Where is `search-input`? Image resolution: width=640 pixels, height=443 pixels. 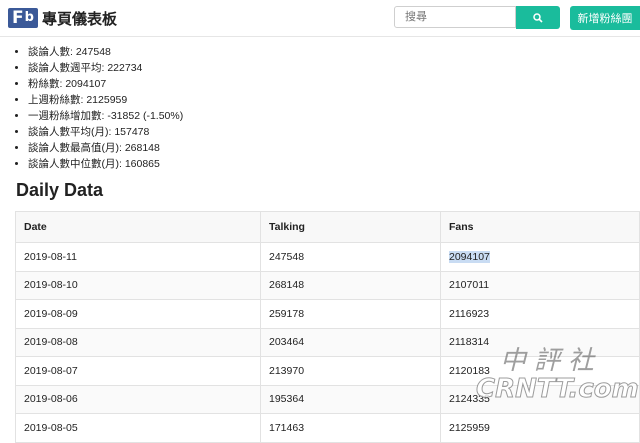
search-input is located at coordinates (455, 17).